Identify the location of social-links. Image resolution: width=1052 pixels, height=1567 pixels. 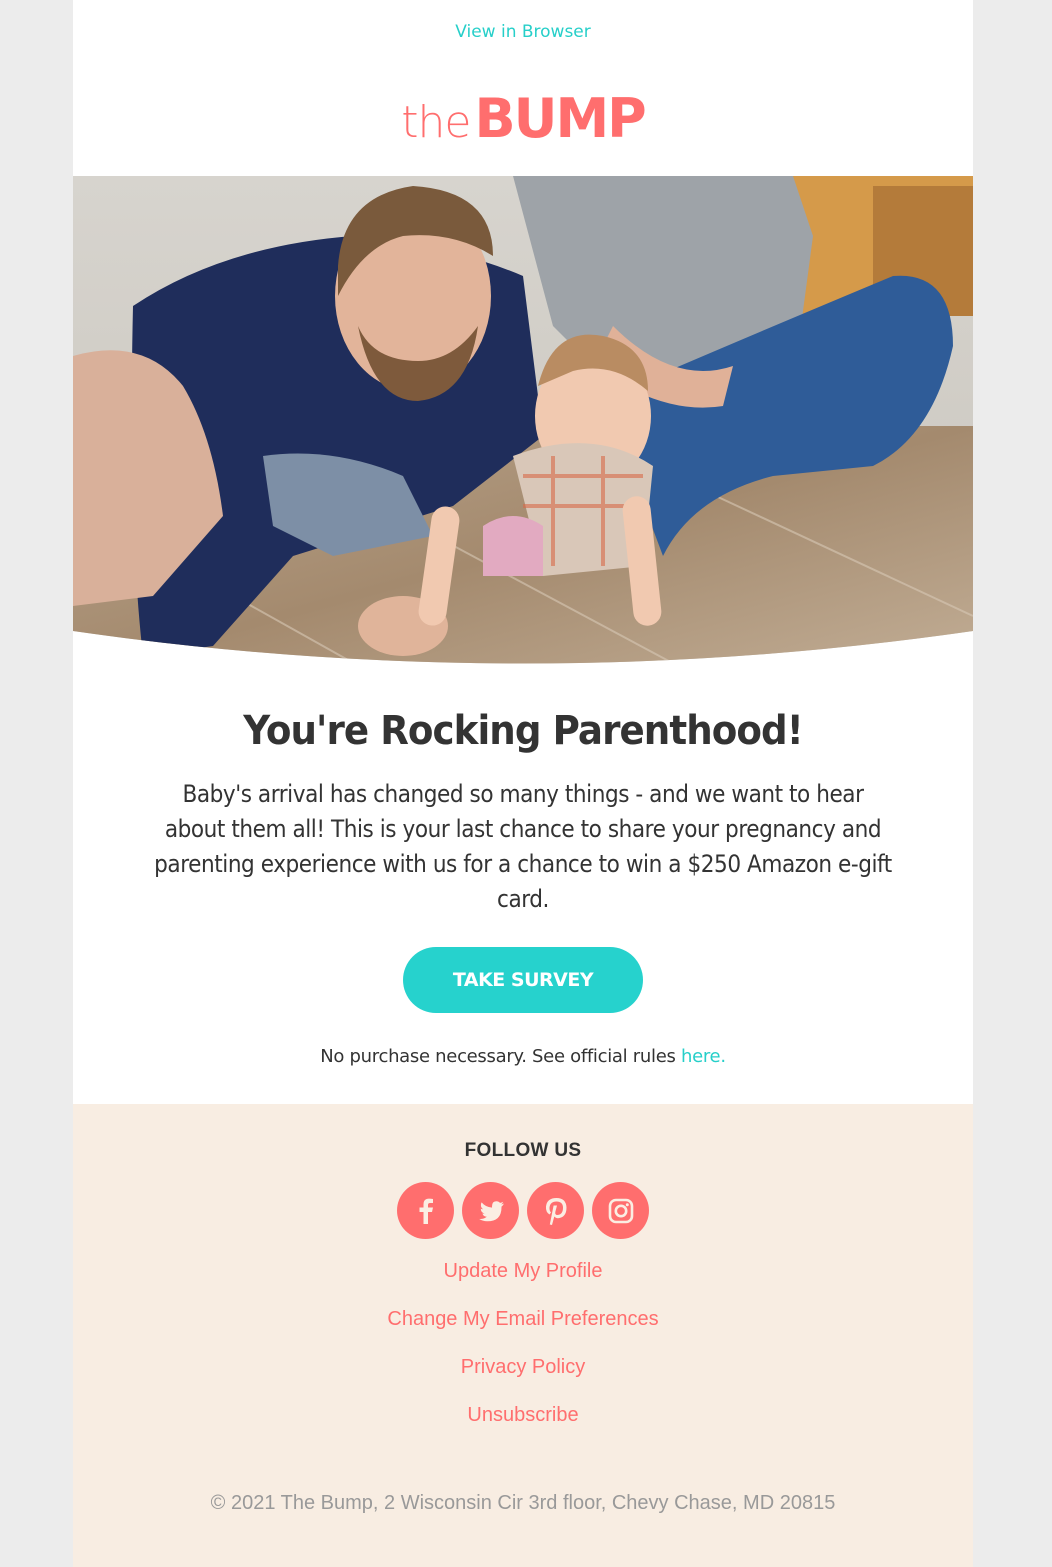
(523, 1210).